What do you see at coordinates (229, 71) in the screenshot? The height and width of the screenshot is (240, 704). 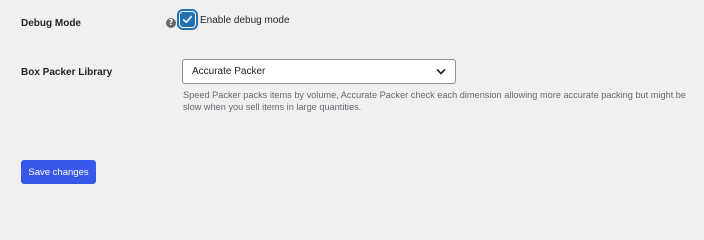 I see `box-packer-selected-value: Accurate Packer` at bounding box center [229, 71].